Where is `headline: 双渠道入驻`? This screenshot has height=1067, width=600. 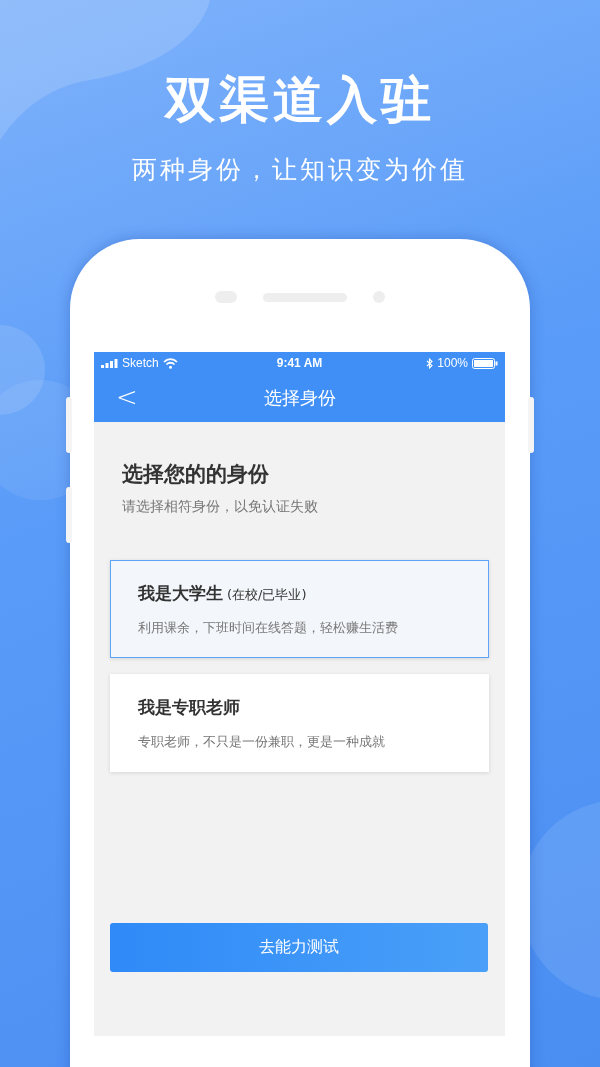 headline: 双渠道入驻 is located at coordinates (300, 100).